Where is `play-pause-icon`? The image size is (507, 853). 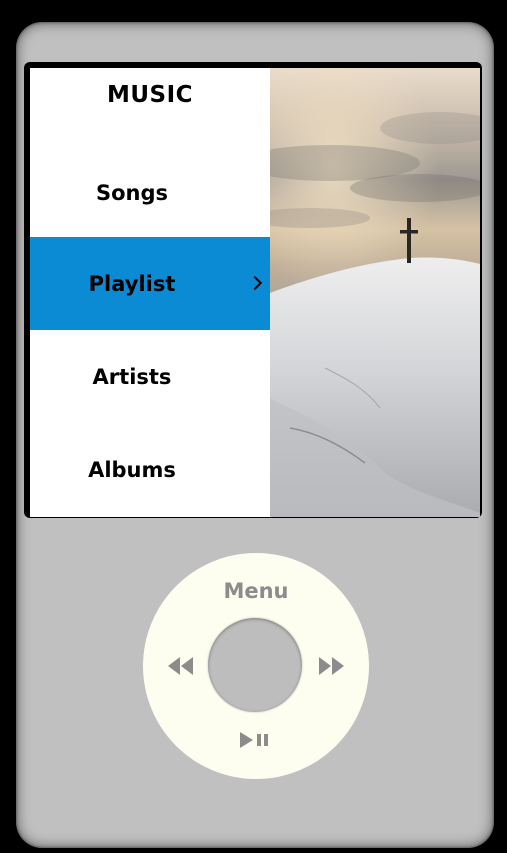 play-pause-icon is located at coordinates (256, 740).